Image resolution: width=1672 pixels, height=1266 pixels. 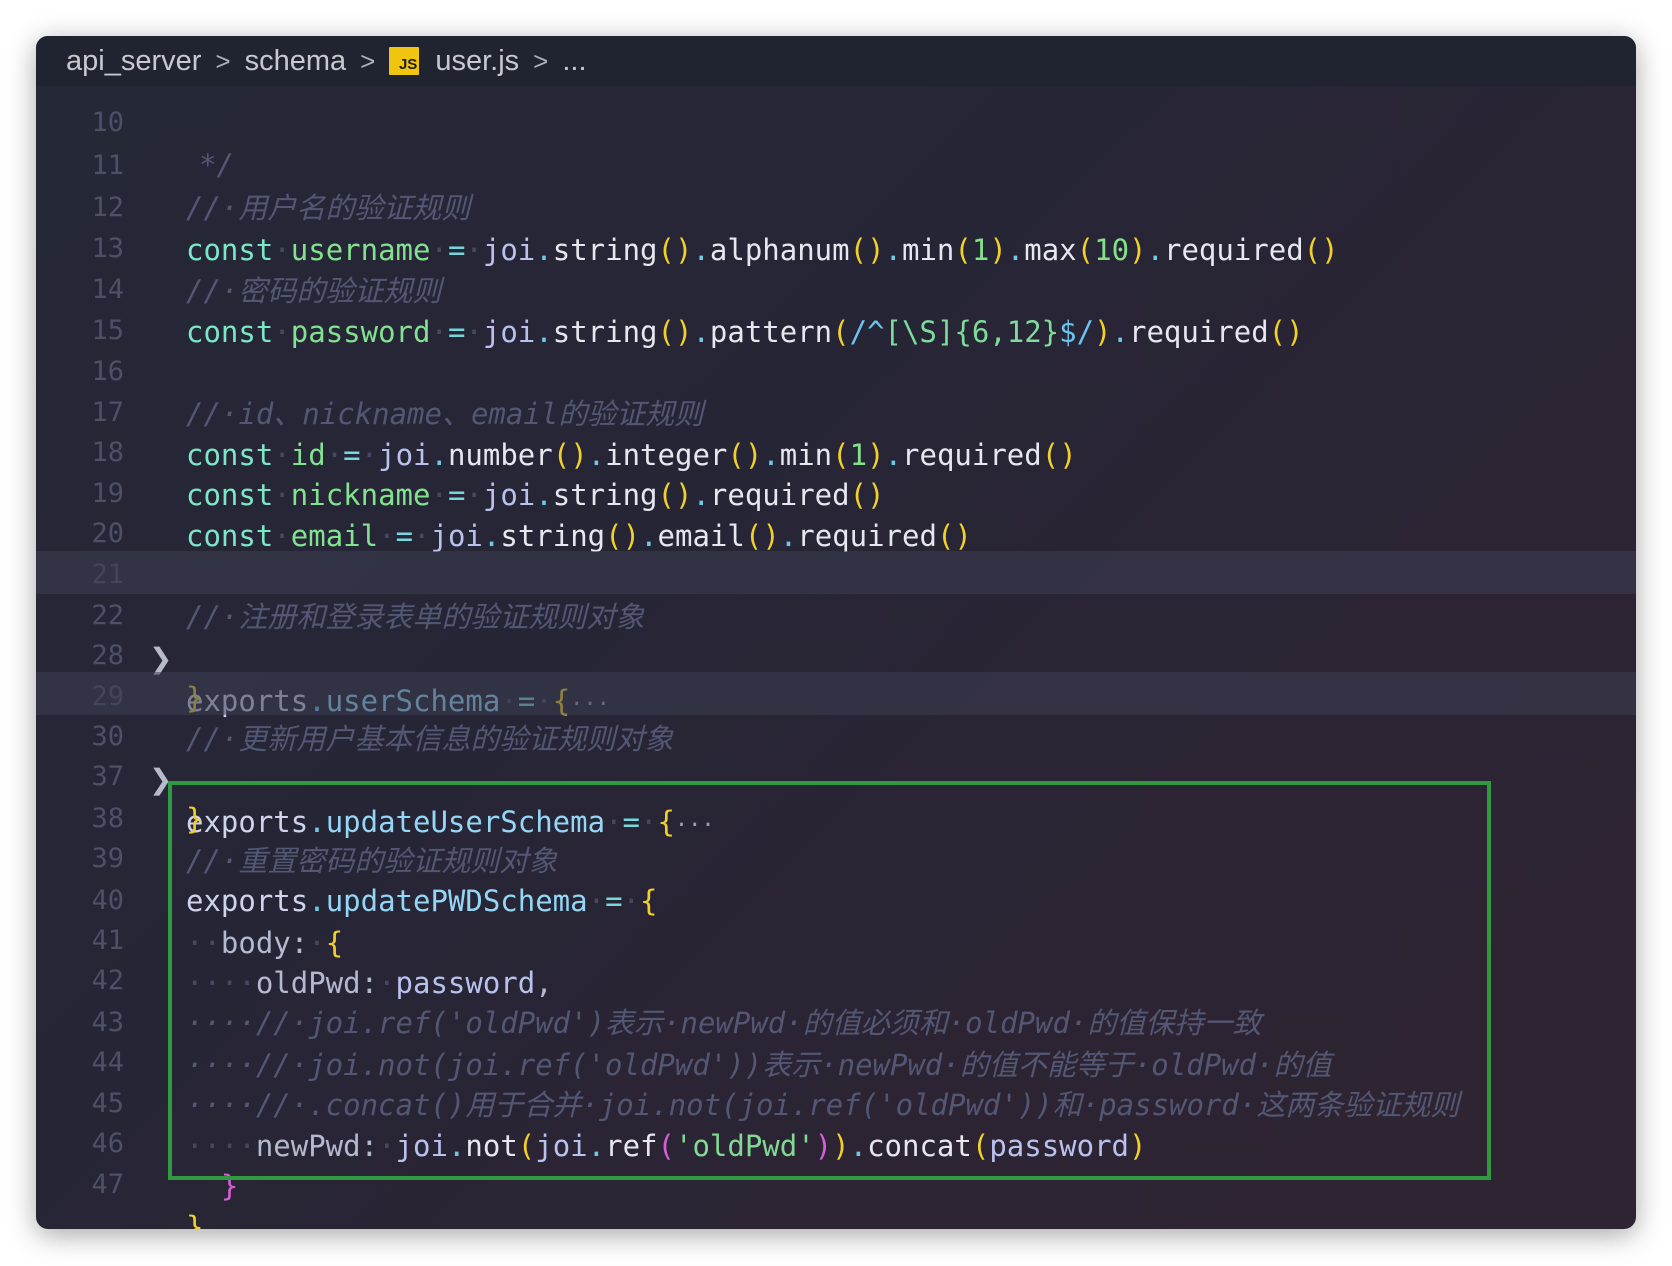 I want to click on code-line: 28 }, so click(x=836, y=653).